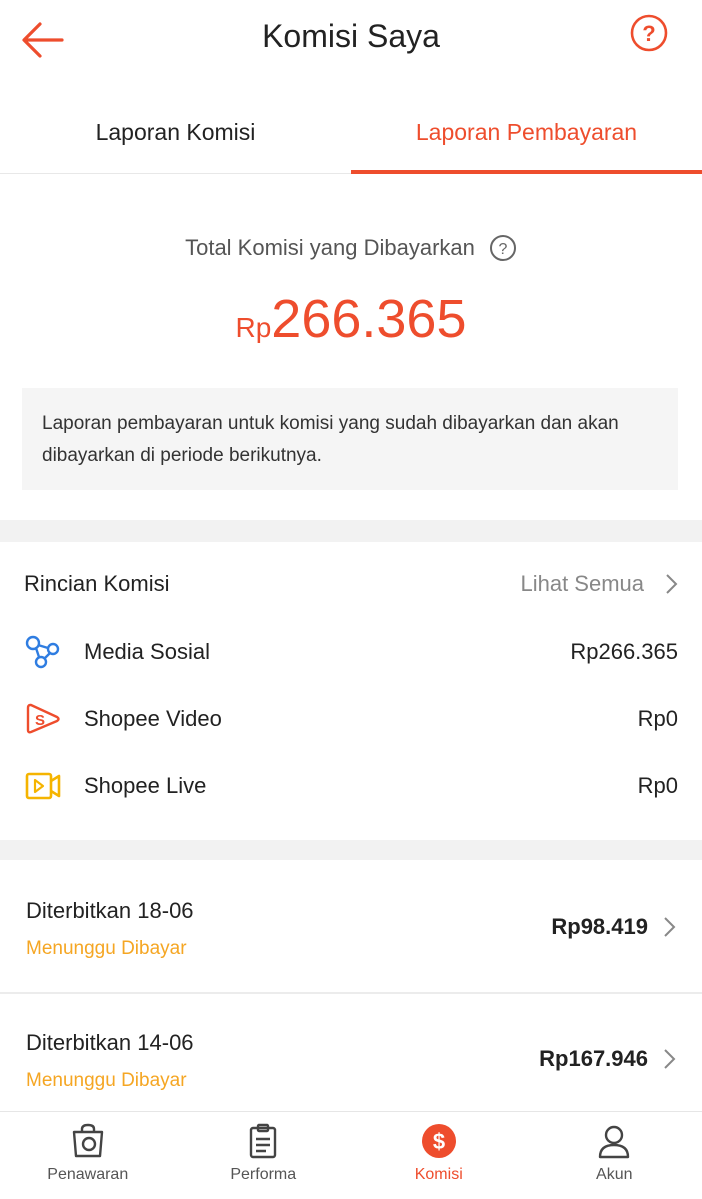 The image size is (702, 1199). I want to click on report-tabs: Laporan Komisi Laporan Pembayaran, so click(351, 133).